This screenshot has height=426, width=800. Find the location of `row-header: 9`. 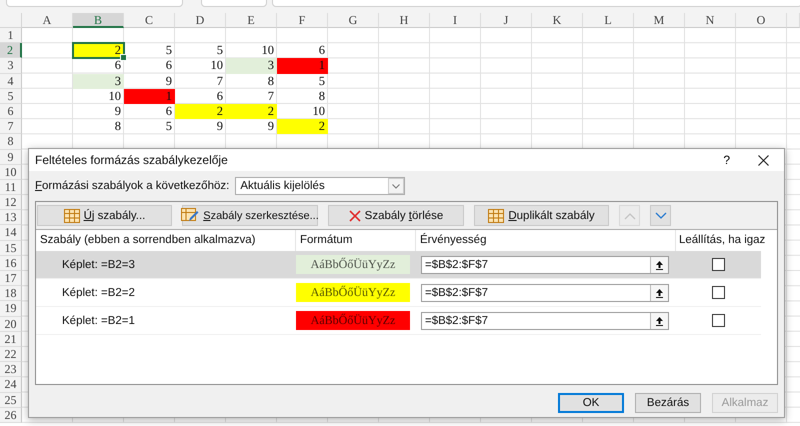

row-header: 9 is located at coordinates (11, 157).